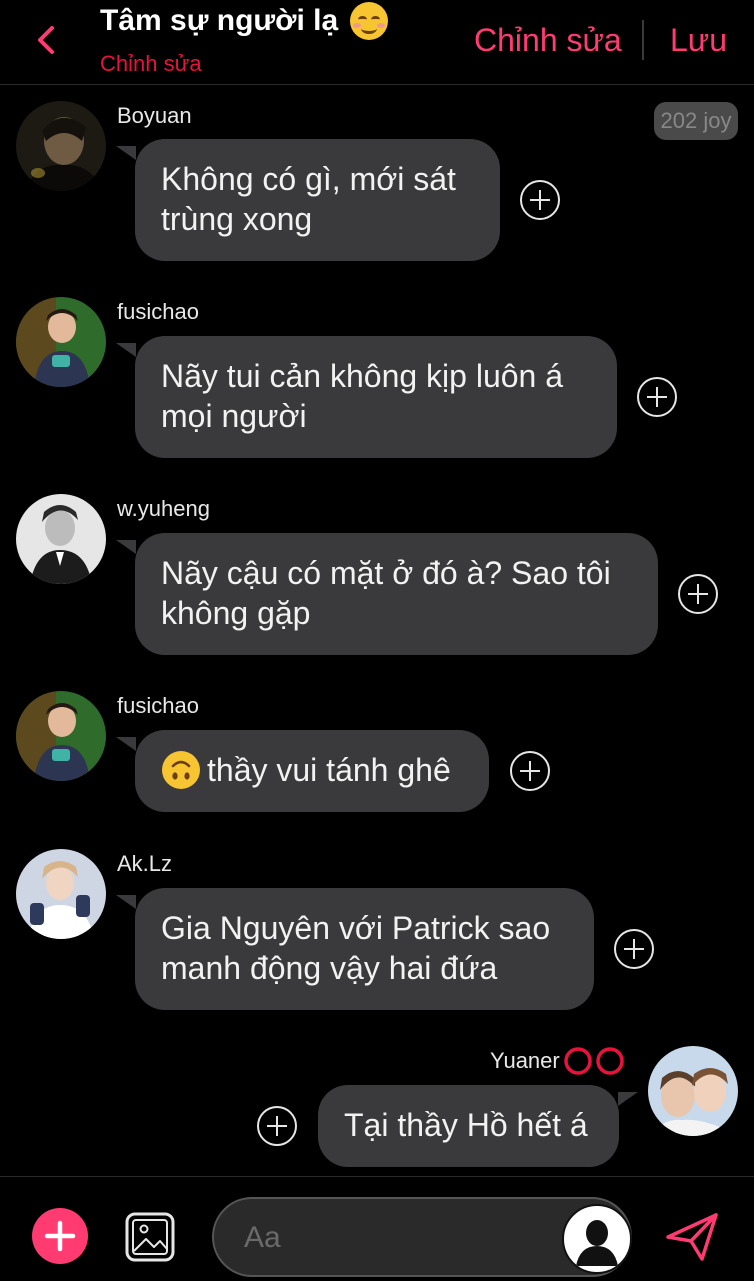 This screenshot has height=1281, width=754. What do you see at coordinates (308, 199) in the screenshot?
I see `message-text: Không có gì, mới sát trùng xong` at bounding box center [308, 199].